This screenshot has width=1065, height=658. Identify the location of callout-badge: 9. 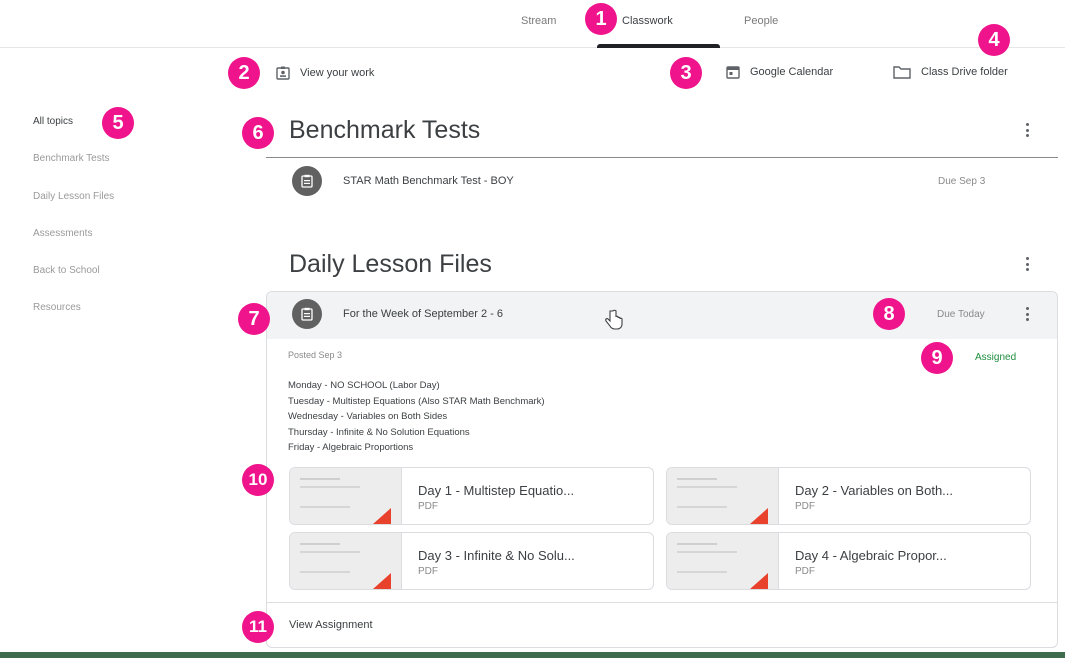
(937, 358).